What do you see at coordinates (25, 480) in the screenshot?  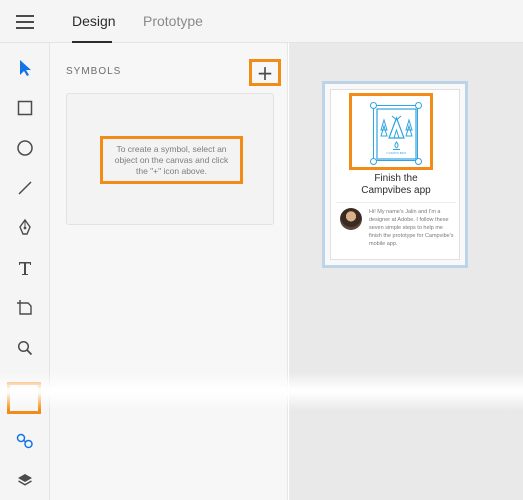 I see `layers-icon` at bounding box center [25, 480].